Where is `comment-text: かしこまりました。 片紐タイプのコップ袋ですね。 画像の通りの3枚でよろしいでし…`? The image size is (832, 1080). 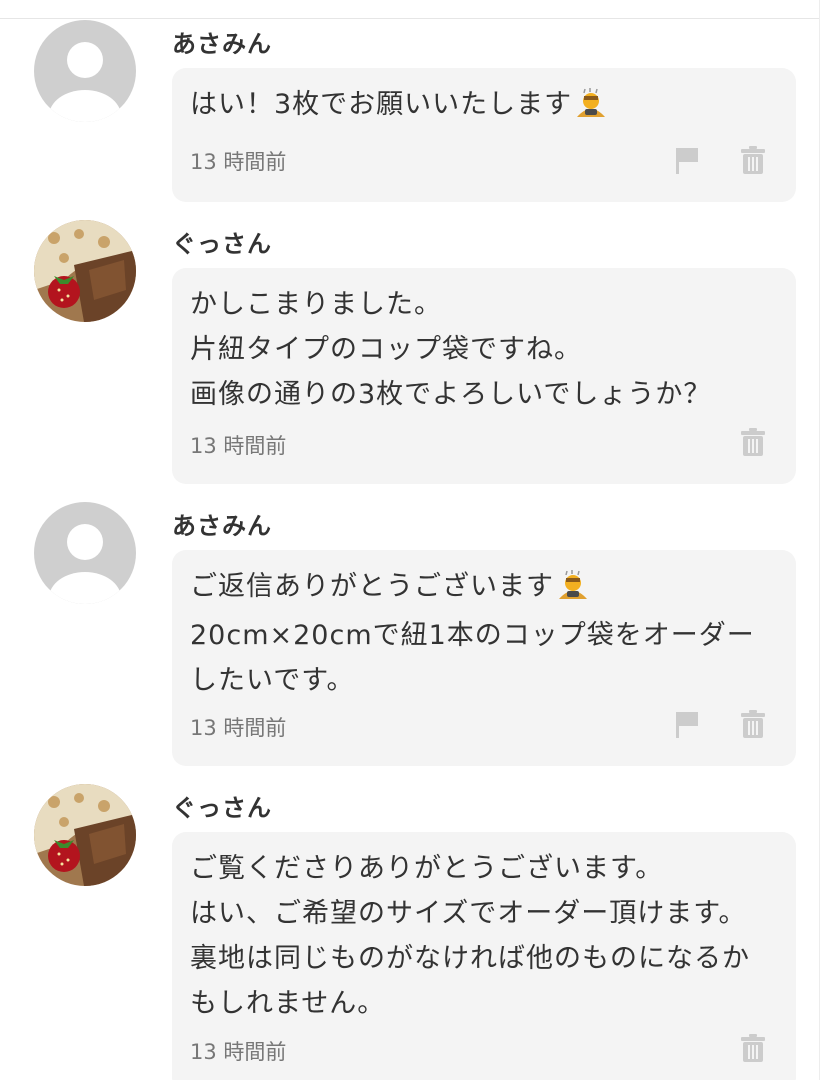 comment-text: かしこまりました。 片紐タイプのコップ袋ですね。 画像の通りの3枚でよろしいでし… is located at coordinates (451, 349).